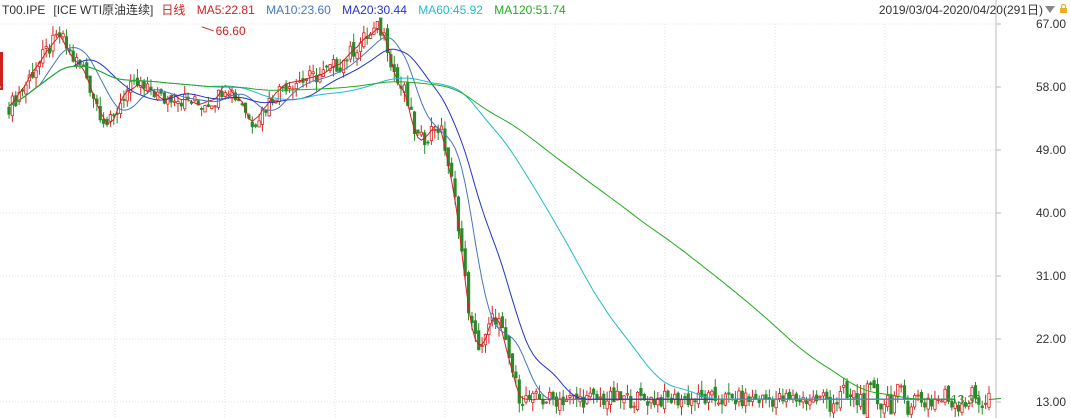 The width and height of the screenshot is (1071, 418). What do you see at coordinates (1051, 402) in the screenshot?
I see `y-tick-label: 13.00` at bounding box center [1051, 402].